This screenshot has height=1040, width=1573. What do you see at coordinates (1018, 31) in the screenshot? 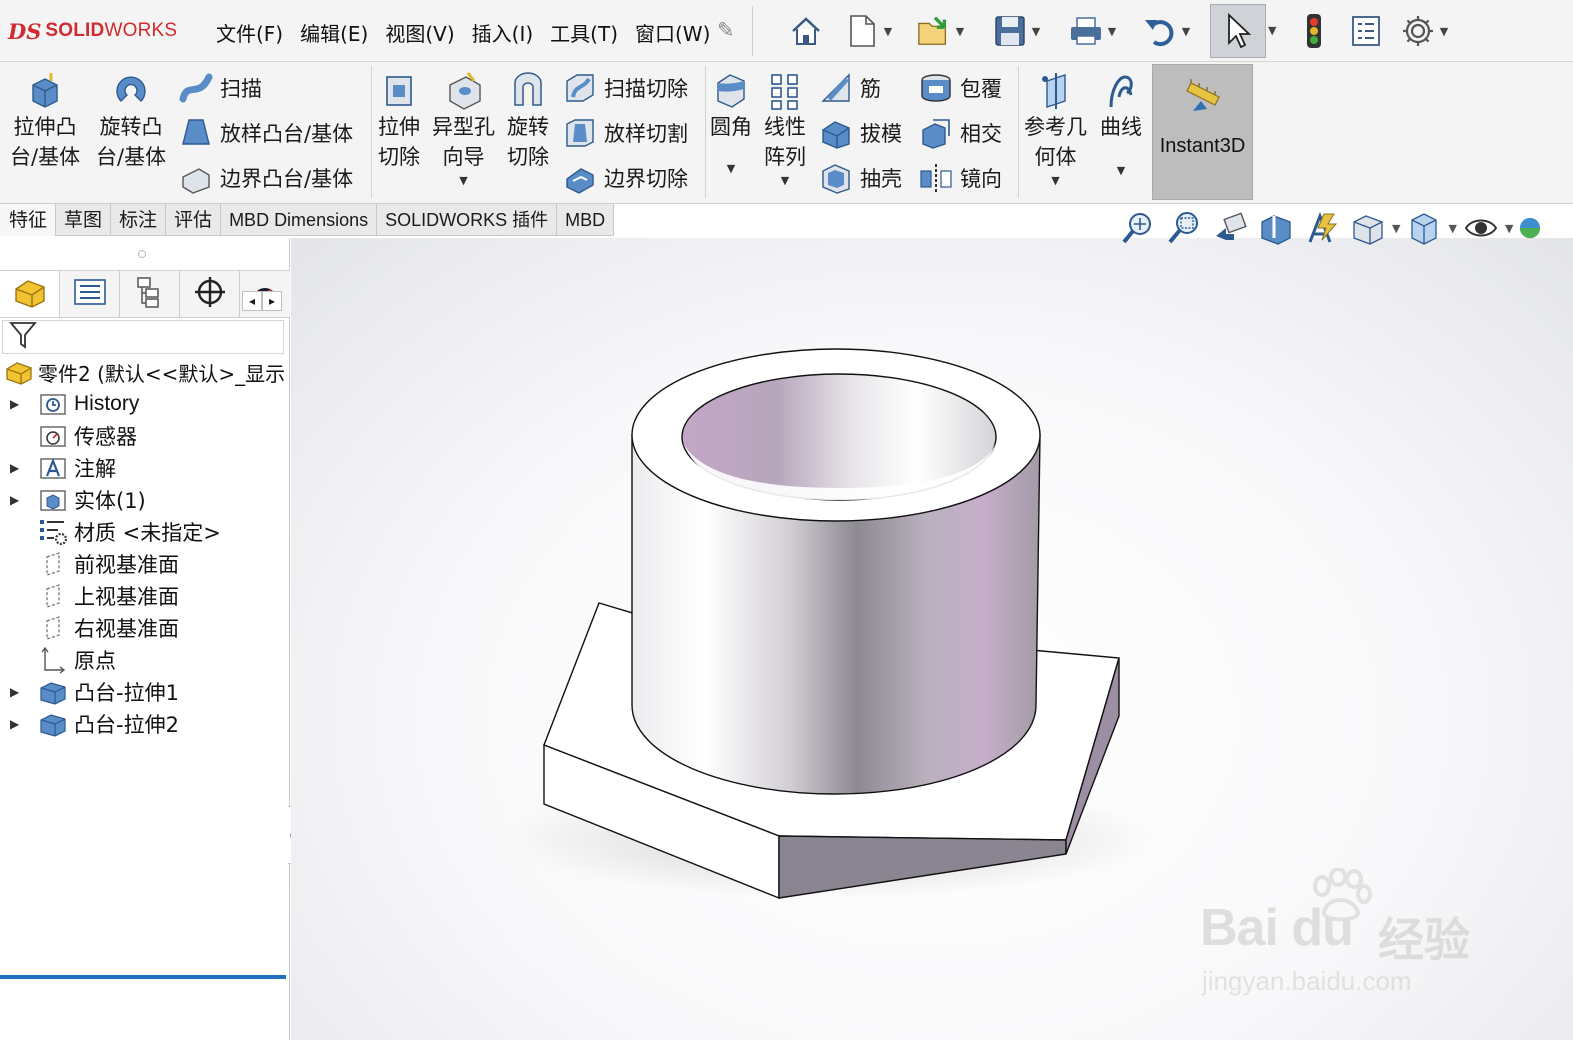
I see `save-button: ▼` at bounding box center [1018, 31].